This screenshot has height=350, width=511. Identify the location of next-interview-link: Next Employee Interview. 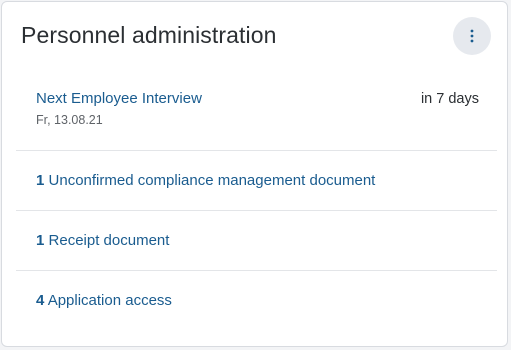
(119, 98).